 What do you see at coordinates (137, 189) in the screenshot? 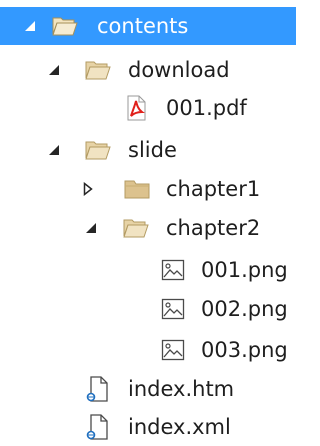
I see `closed-folder-icon` at bounding box center [137, 189].